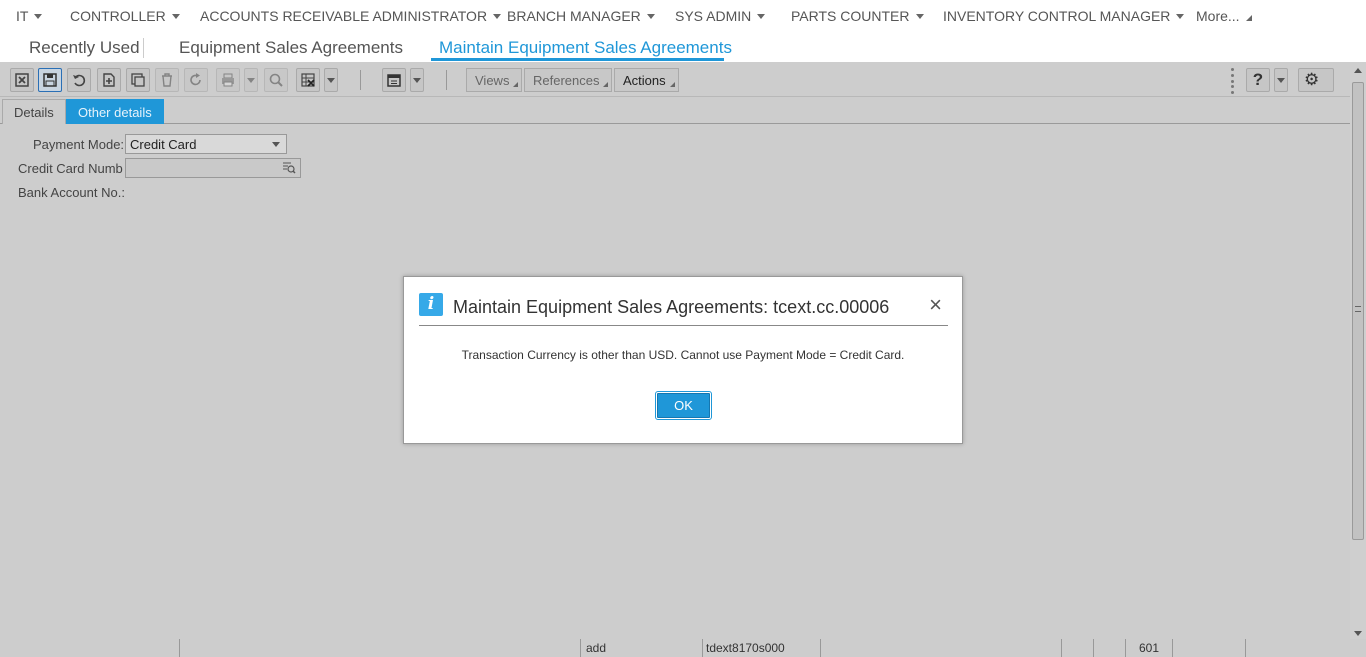 Image resolution: width=1366 pixels, height=657 pixels. I want to click on role-menu-it: IT, so click(29, 16).